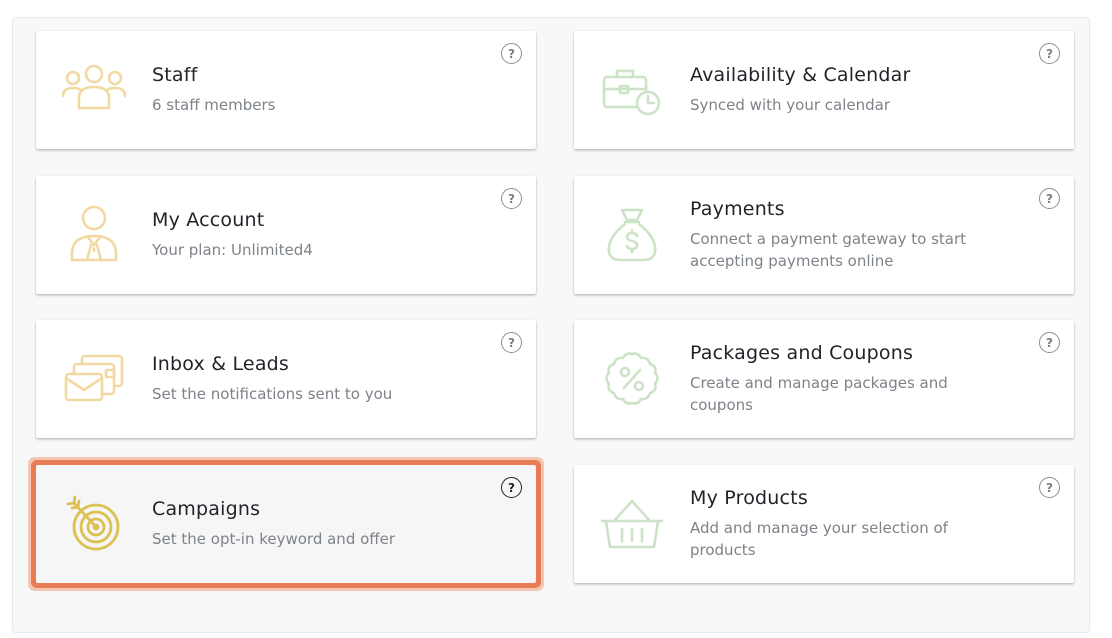 This screenshot has width=1112, height=638. I want to click on card-title: Inbox & Leads, so click(221, 364).